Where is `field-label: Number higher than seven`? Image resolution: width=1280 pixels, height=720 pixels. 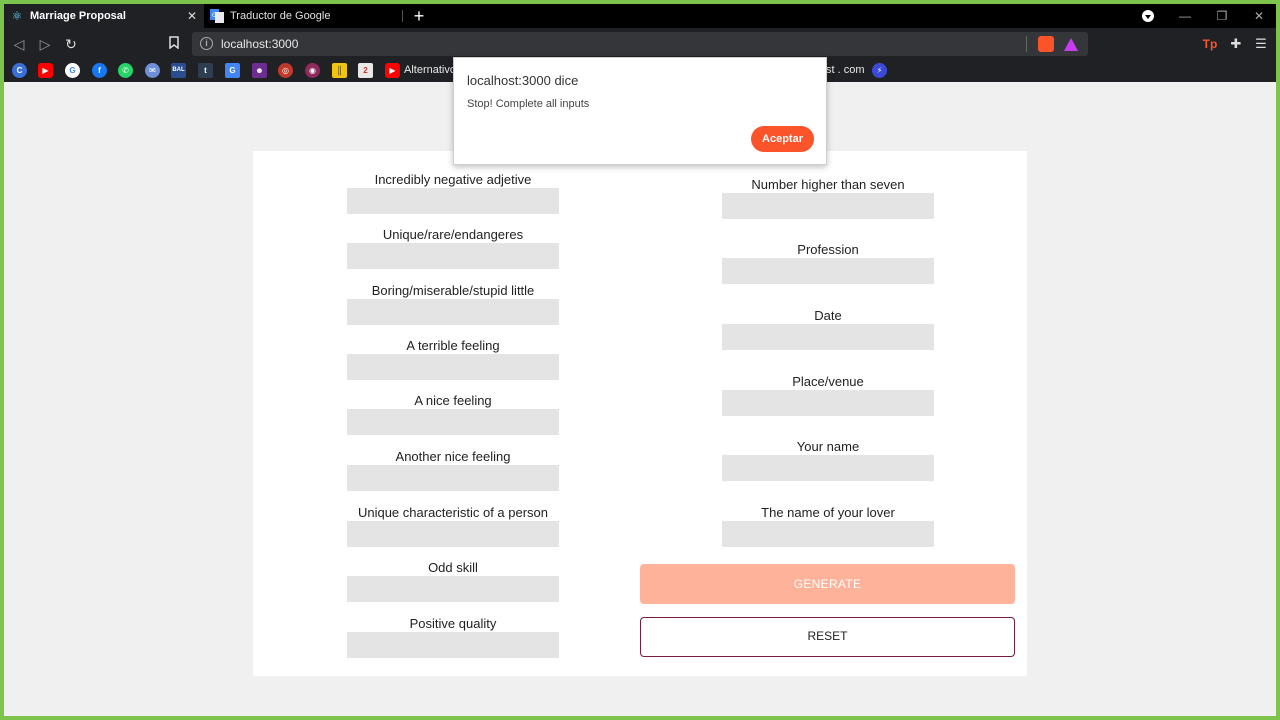 field-label: Number higher than seven is located at coordinates (828, 184).